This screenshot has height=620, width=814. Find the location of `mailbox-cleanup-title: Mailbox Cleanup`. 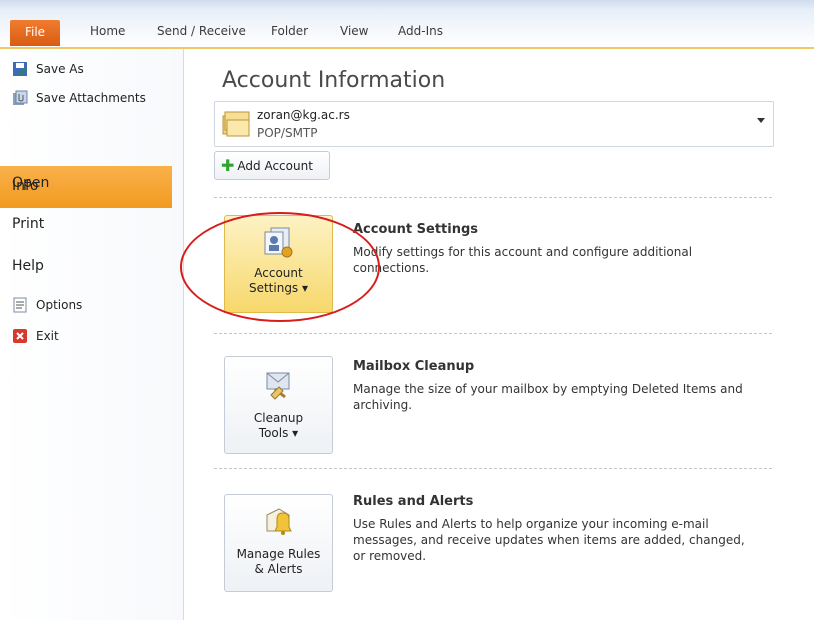

mailbox-cleanup-title: Mailbox Cleanup is located at coordinates (414, 366).